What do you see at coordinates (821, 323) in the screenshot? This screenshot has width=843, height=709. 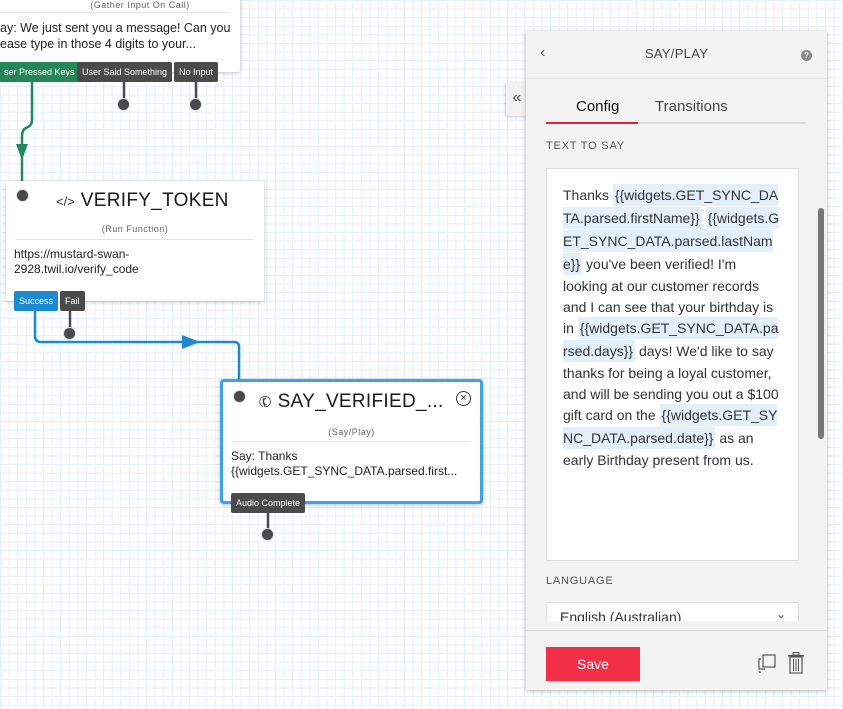 I see `panel-scrollbar` at bounding box center [821, 323].